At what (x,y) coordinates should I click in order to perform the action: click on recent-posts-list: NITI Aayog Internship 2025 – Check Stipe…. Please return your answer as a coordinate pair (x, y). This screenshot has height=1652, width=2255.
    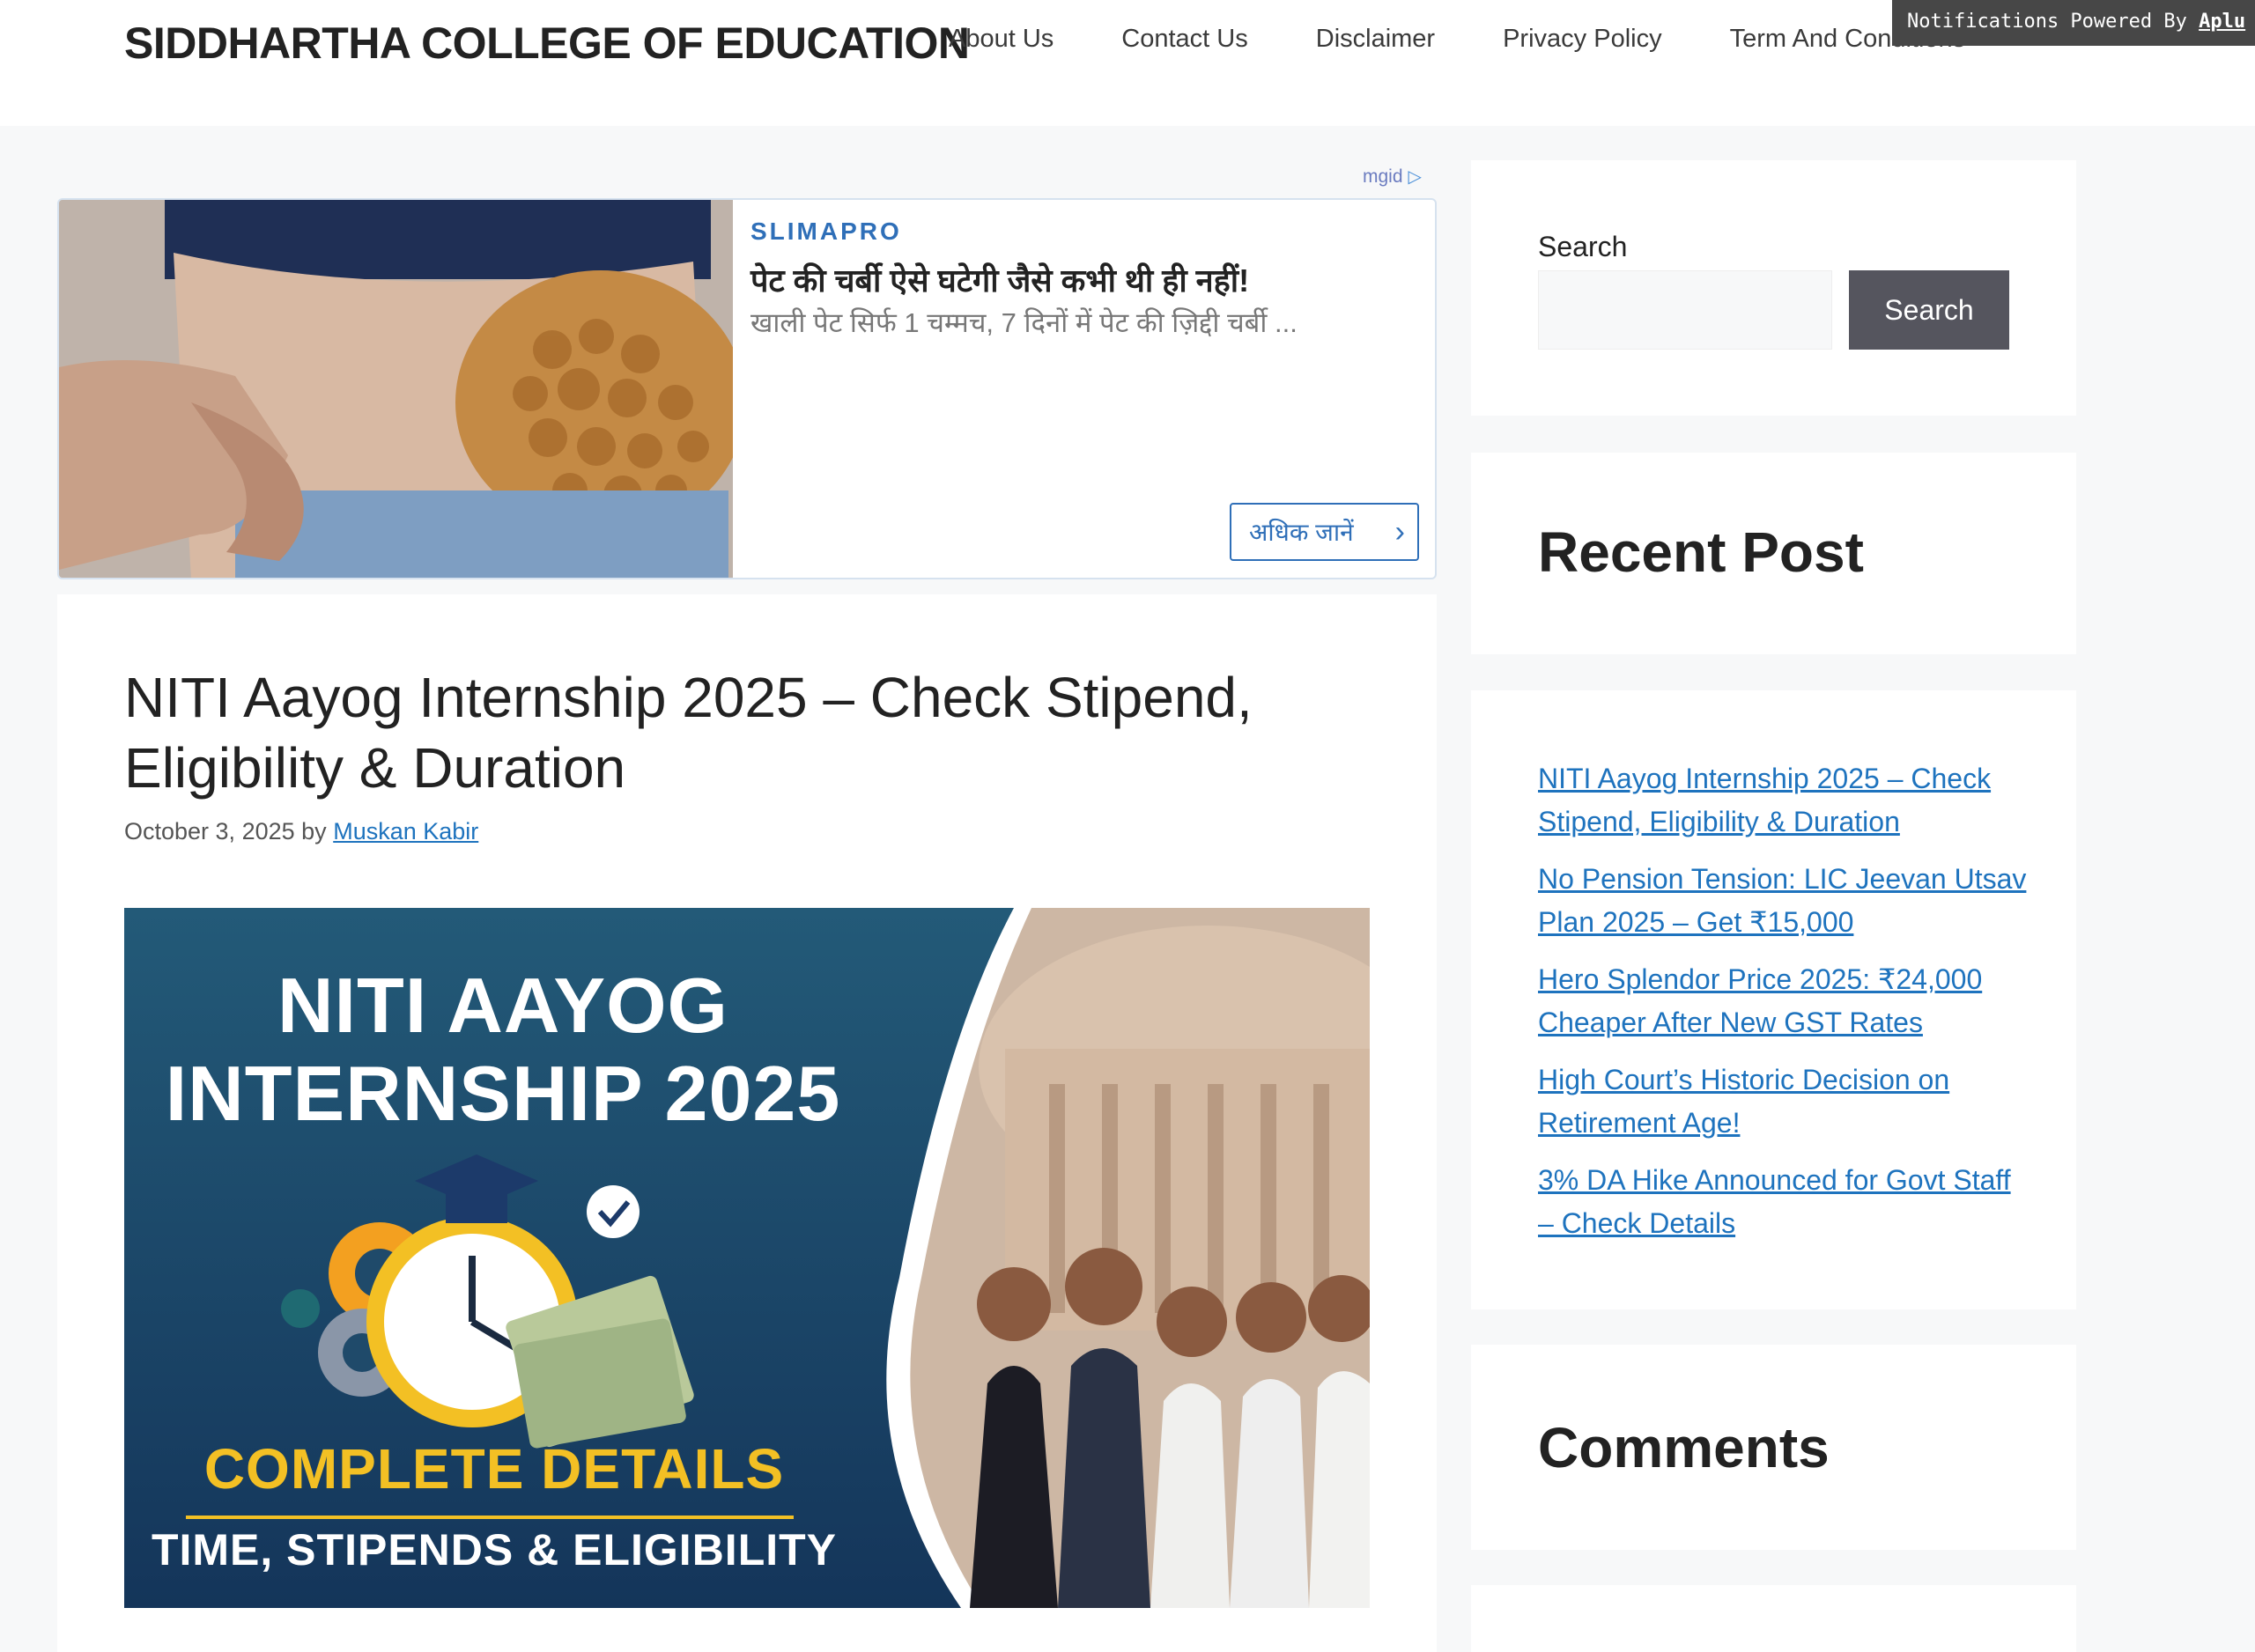
    Looking at the image, I should click on (1784, 1008).